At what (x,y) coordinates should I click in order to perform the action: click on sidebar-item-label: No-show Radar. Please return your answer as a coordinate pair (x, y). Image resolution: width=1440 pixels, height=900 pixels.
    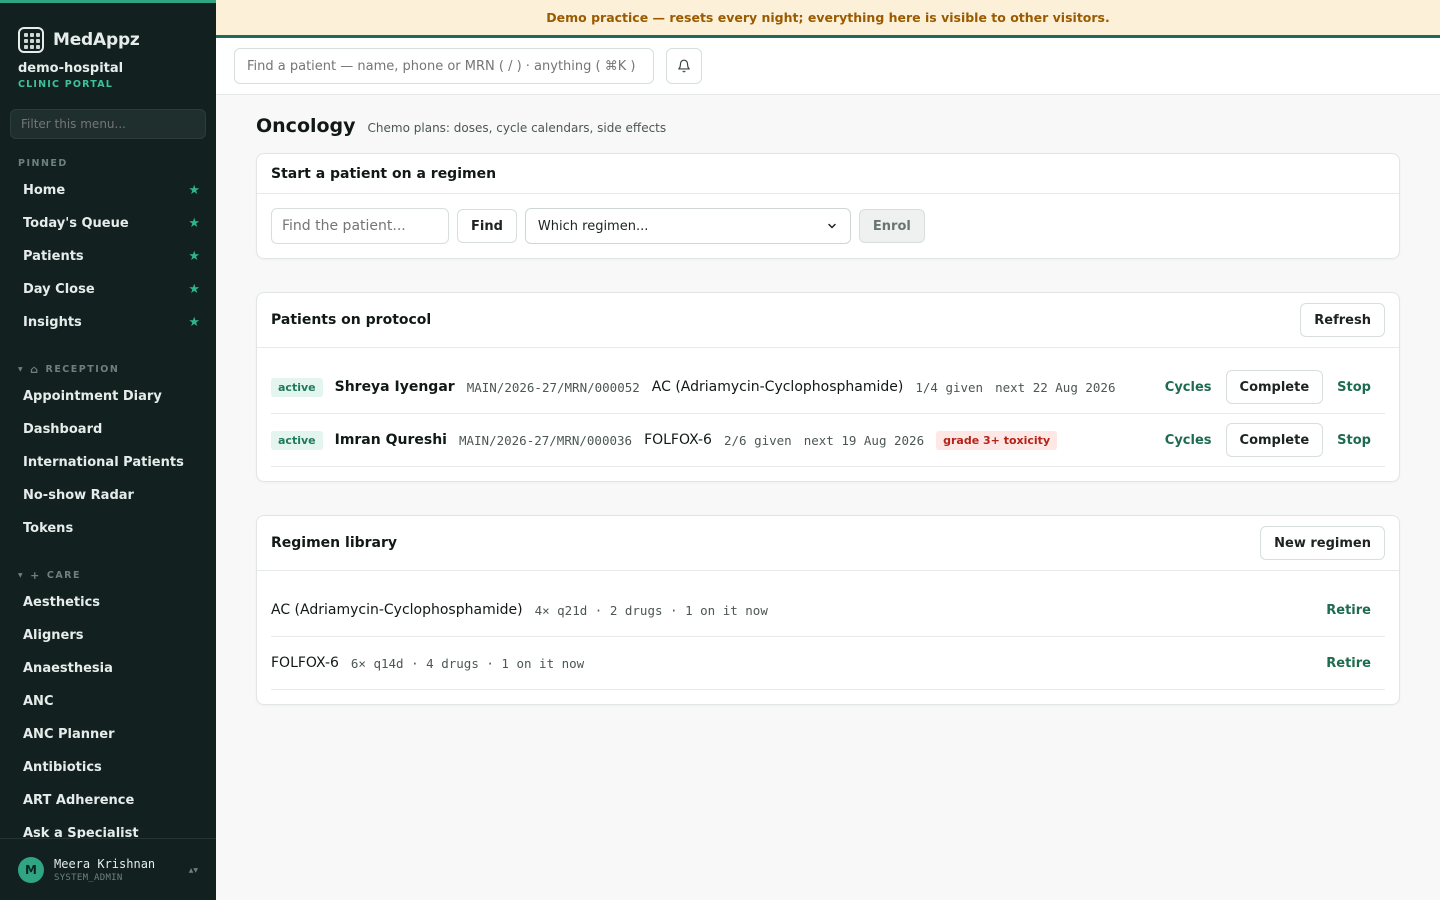
    Looking at the image, I should click on (78, 495).